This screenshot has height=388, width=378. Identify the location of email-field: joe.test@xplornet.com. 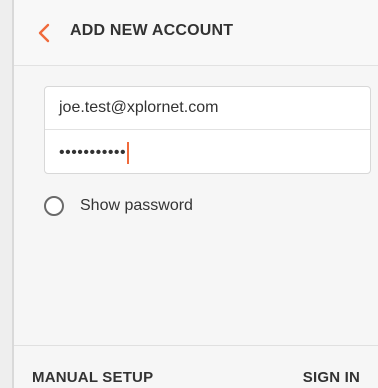
(207, 108).